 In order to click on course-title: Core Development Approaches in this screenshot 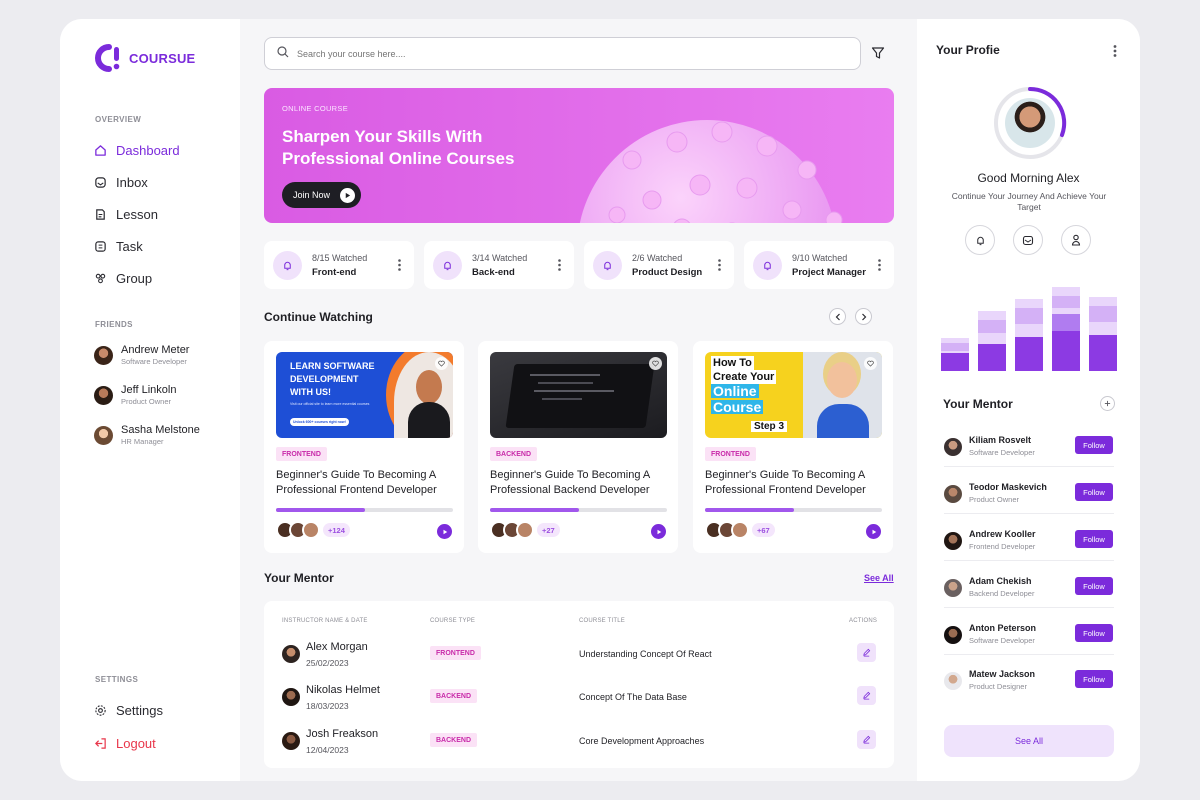, I will do `click(642, 741)`.